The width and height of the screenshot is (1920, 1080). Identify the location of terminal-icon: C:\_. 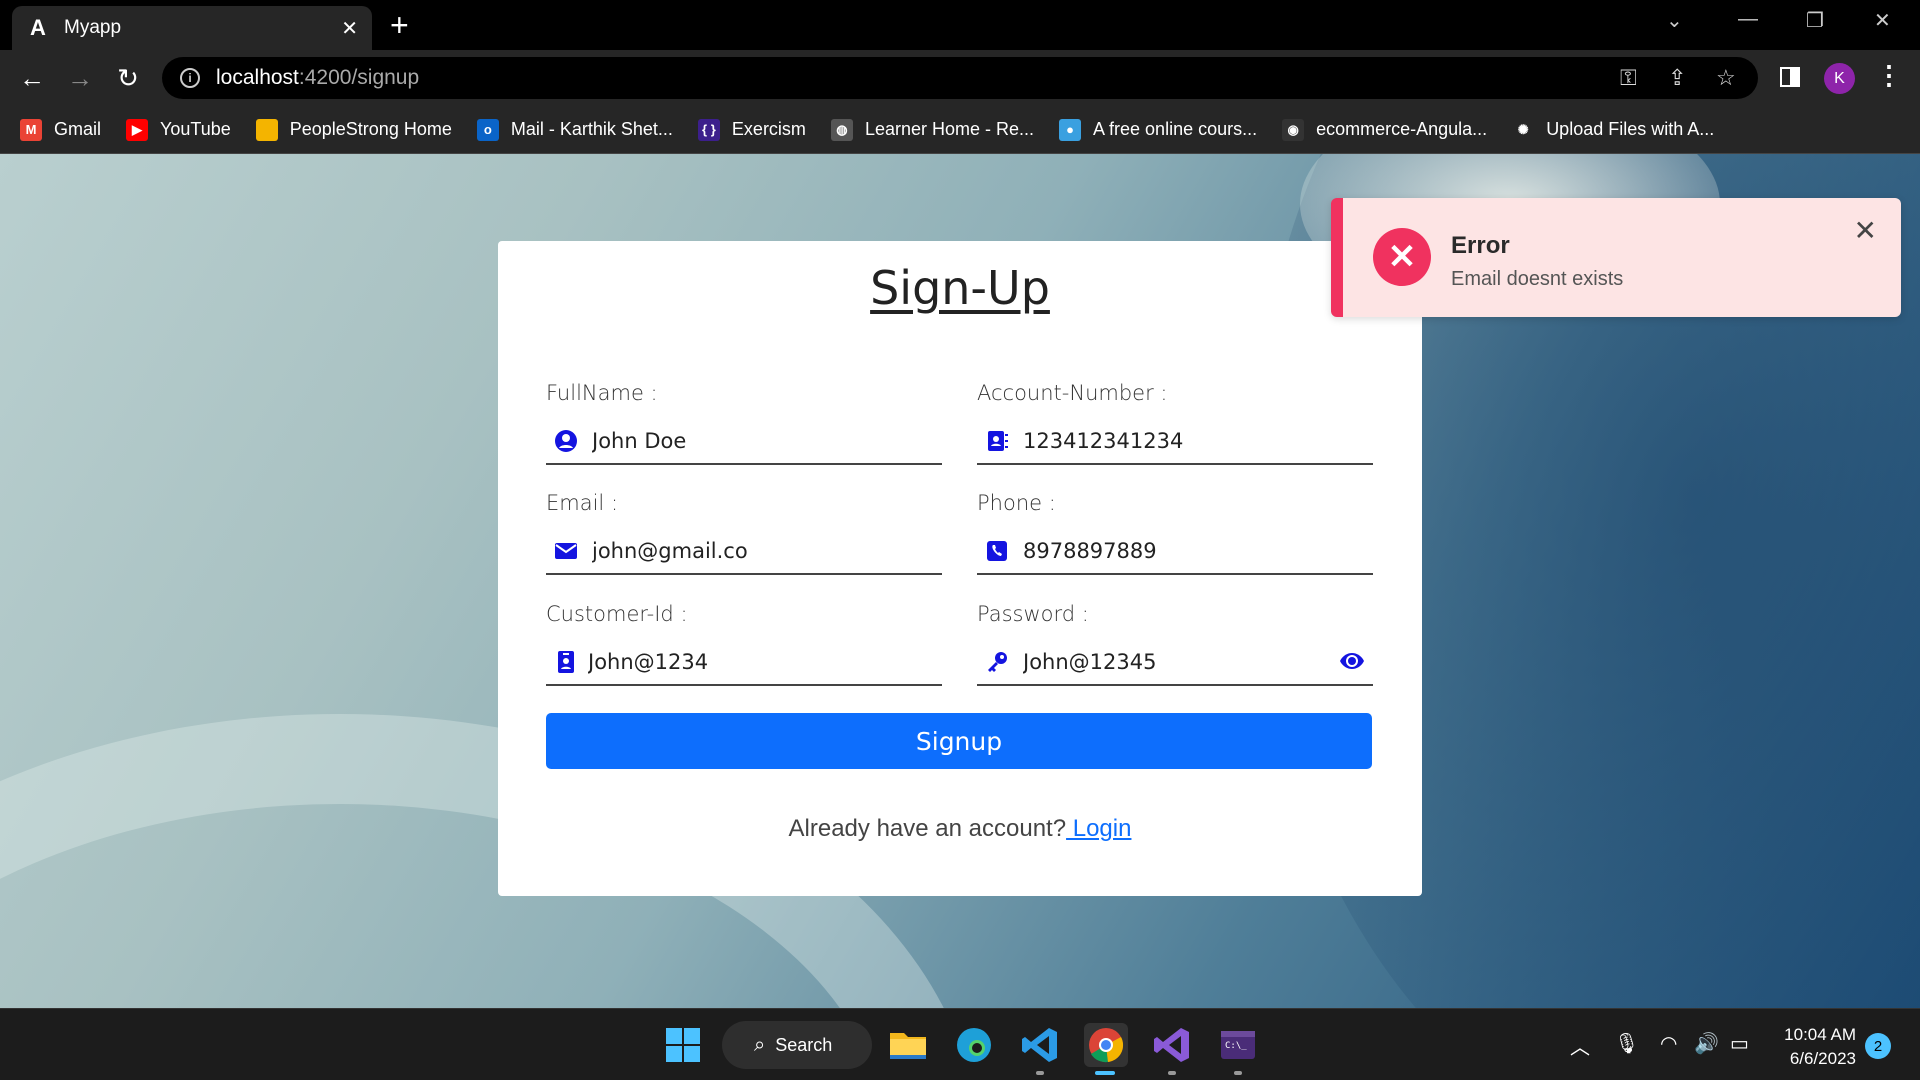
(1238, 1045).